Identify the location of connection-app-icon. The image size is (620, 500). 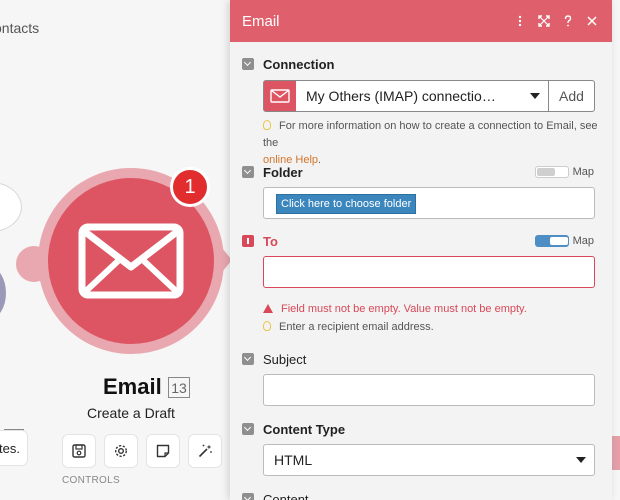
(280, 96).